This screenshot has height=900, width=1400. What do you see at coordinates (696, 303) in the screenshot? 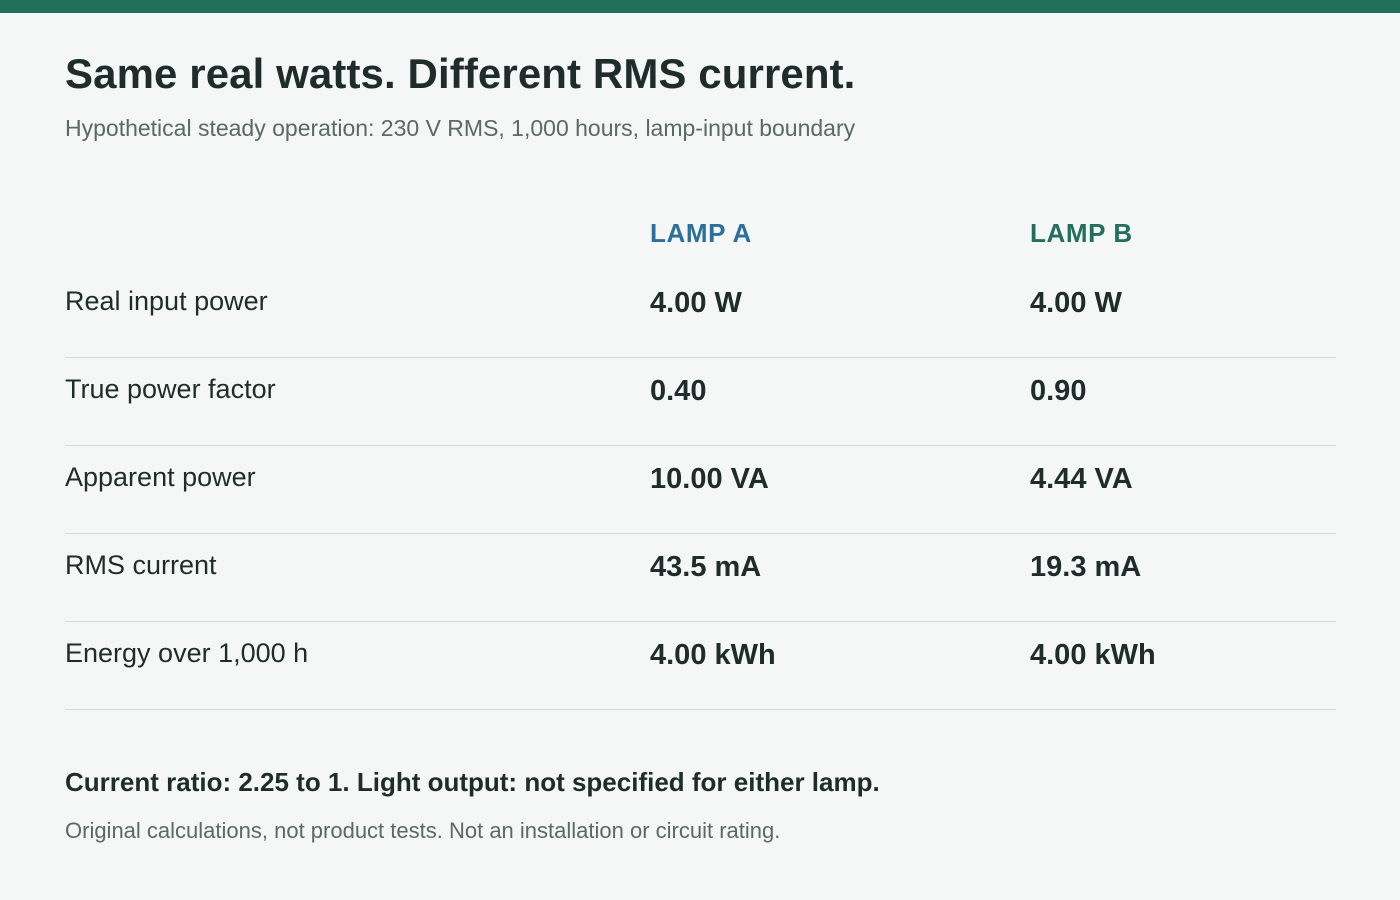
I see `lamp-a-value: 4.00 W` at bounding box center [696, 303].